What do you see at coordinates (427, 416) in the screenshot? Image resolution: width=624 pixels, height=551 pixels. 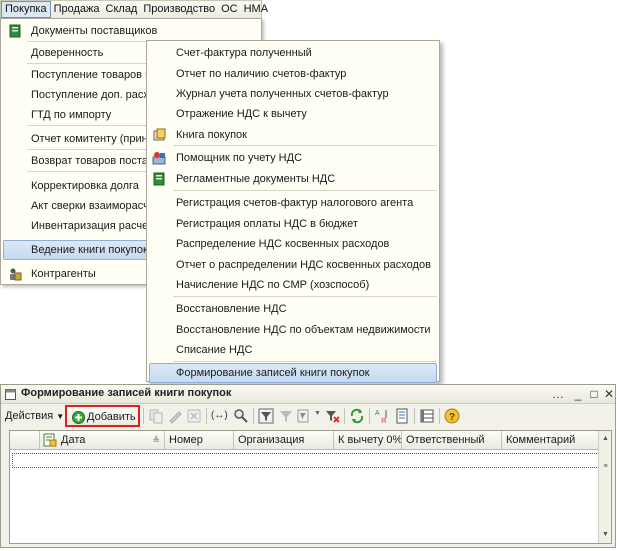 I see `columns-list-icon` at bounding box center [427, 416].